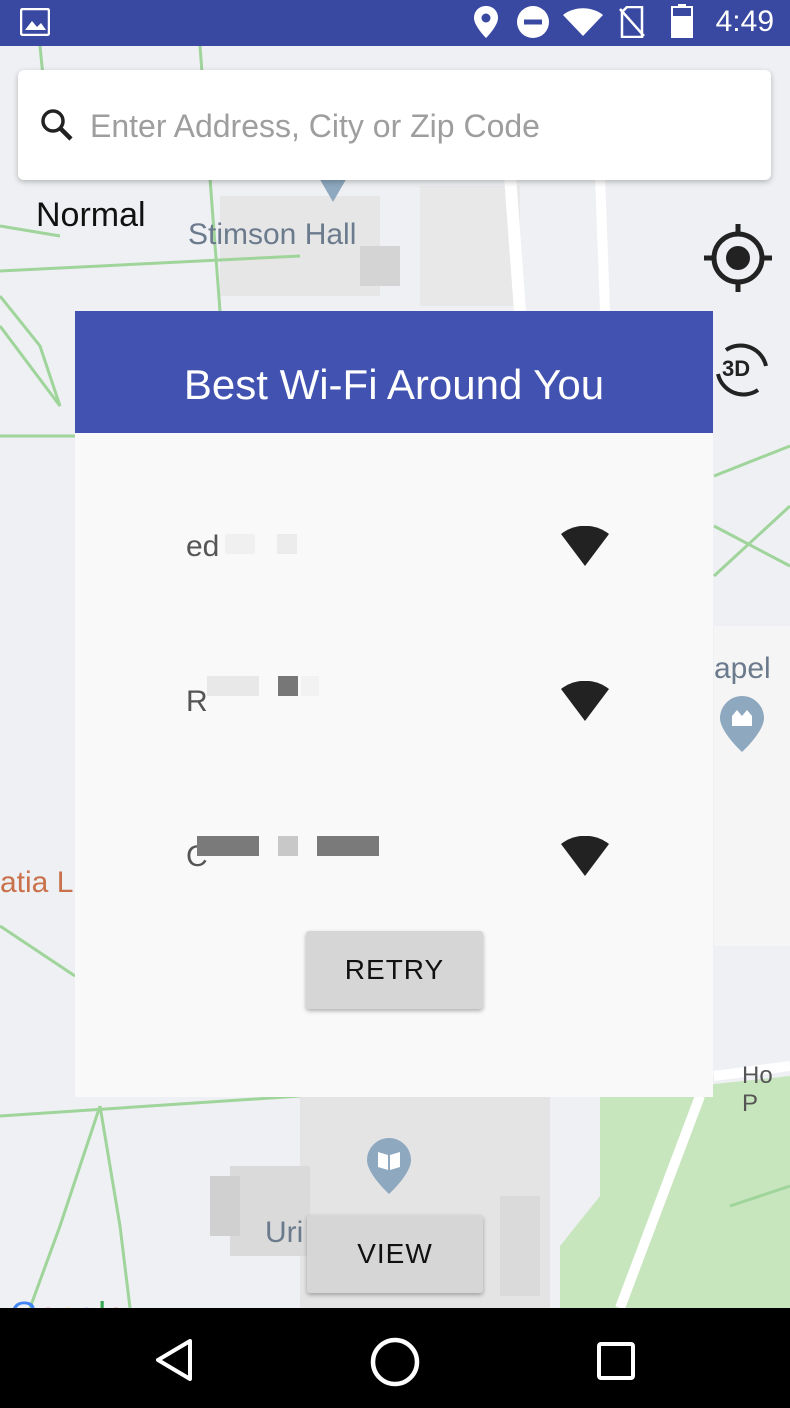  What do you see at coordinates (410, 126) in the screenshot?
I see `search-input` at bounding box center [410, 126].